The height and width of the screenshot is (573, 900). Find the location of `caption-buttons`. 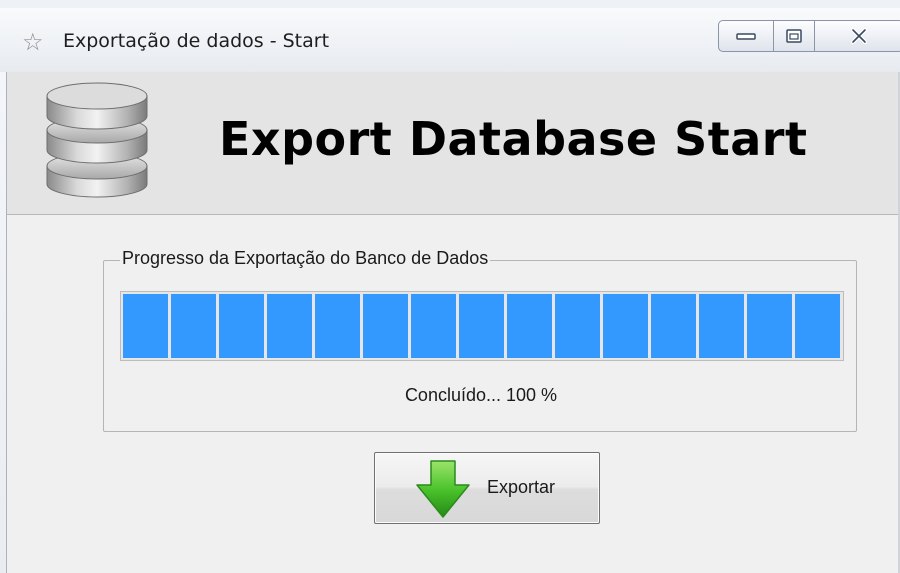

caption-buttons is located at coordinates (809, 37).